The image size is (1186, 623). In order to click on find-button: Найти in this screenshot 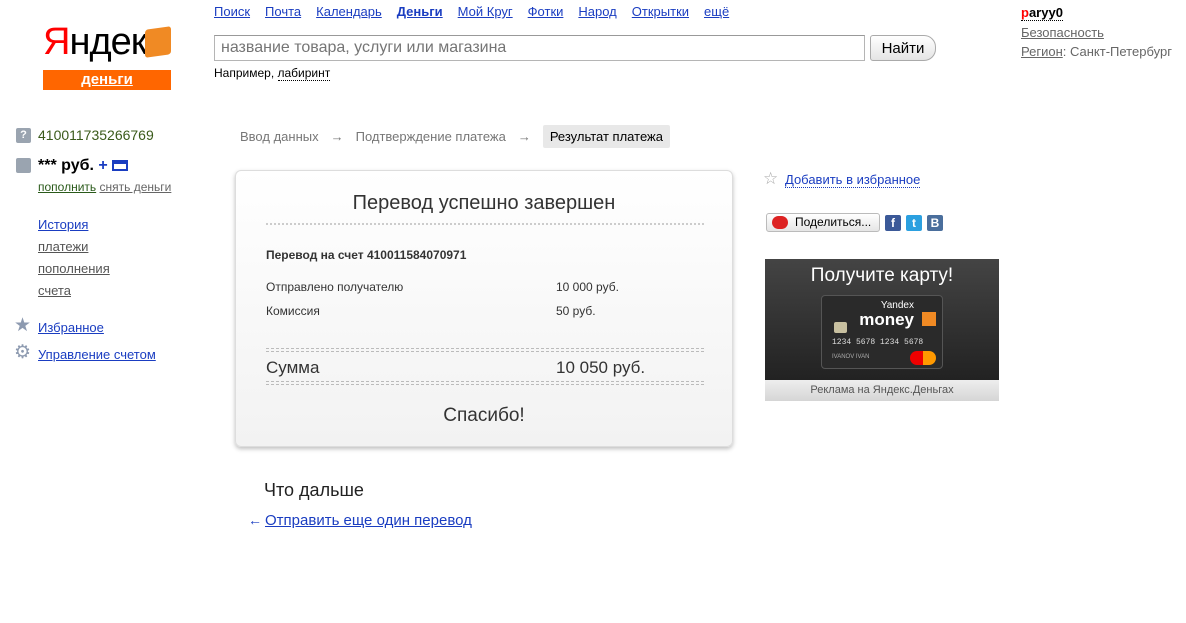, I will do `click(903, 48)`.